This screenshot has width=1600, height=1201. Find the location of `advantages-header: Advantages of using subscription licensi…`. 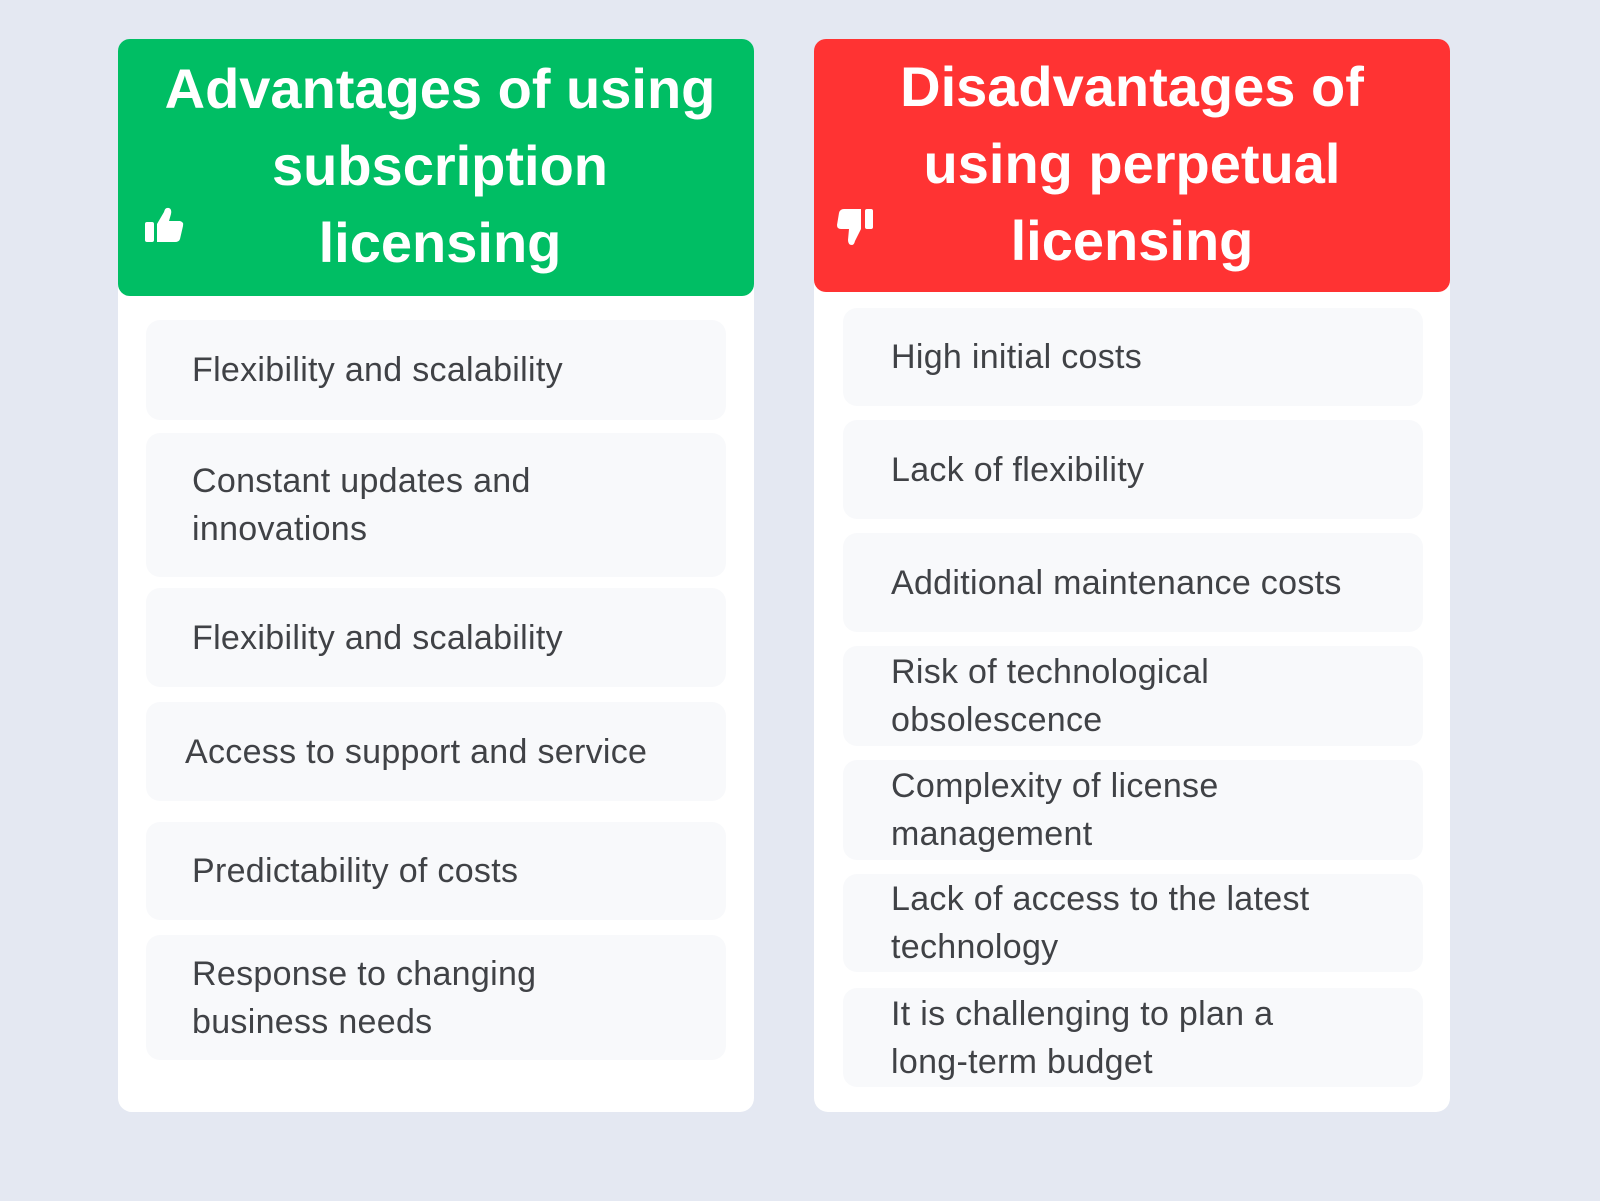

advantages-header: Advantages of using subscription licensi… is located at coordinates (436, 167).